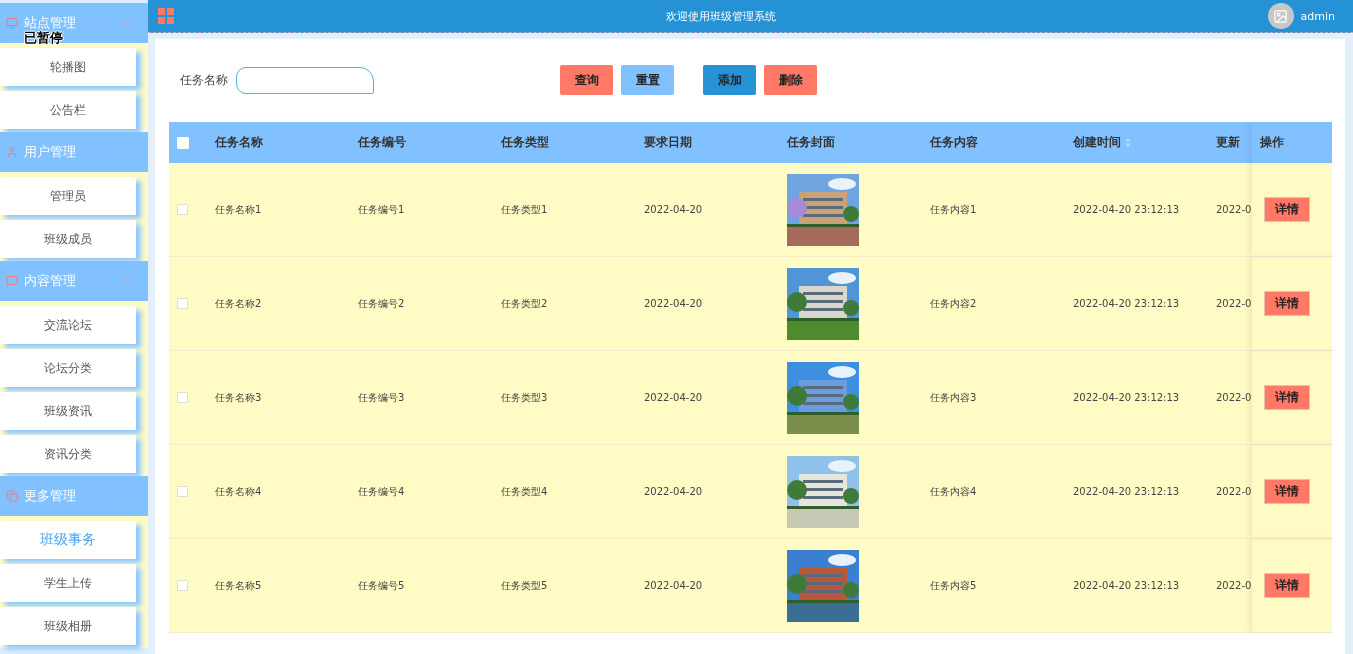 The image size is (1353, 654). What do you see at coordinates (954, 397) in the screenshot?
I see `table-cell-text: 任务内容3` at bounding box center [954, 397].